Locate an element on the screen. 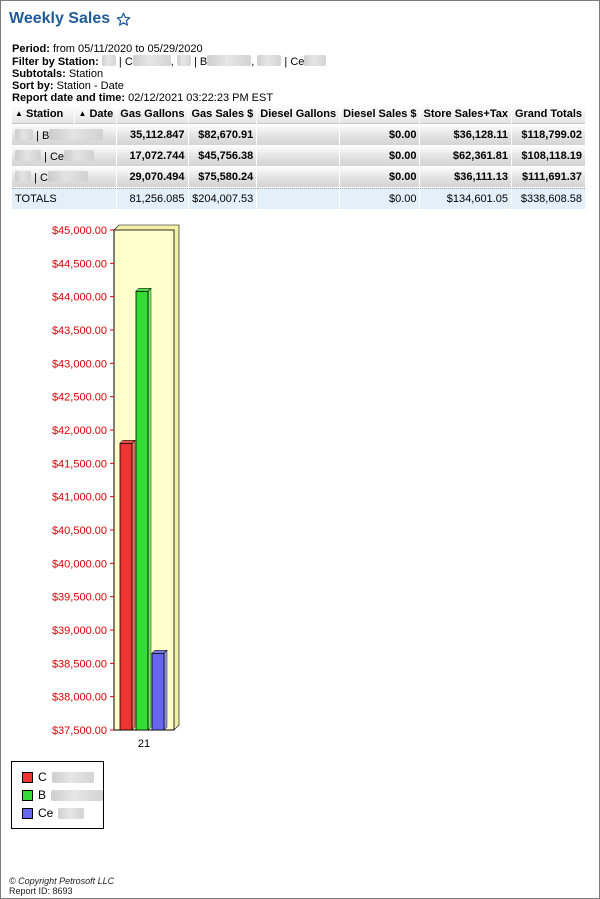 Image resolution: width=600 pixels, height=899 pixels. gas-sales-cell: $45,756.38 is located at coordinates (222, 156).